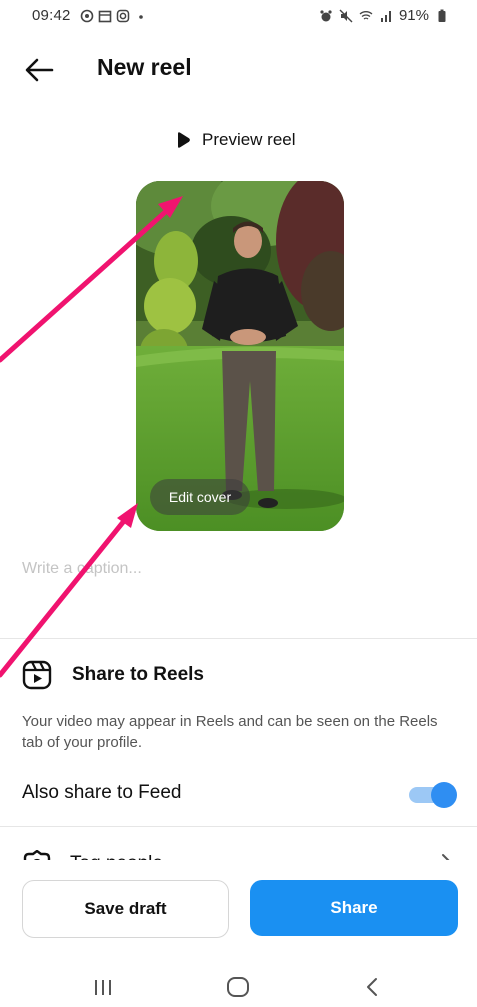 The image size is (477, 1007). I want to click on recent-apps-icon, so click(103, 987).